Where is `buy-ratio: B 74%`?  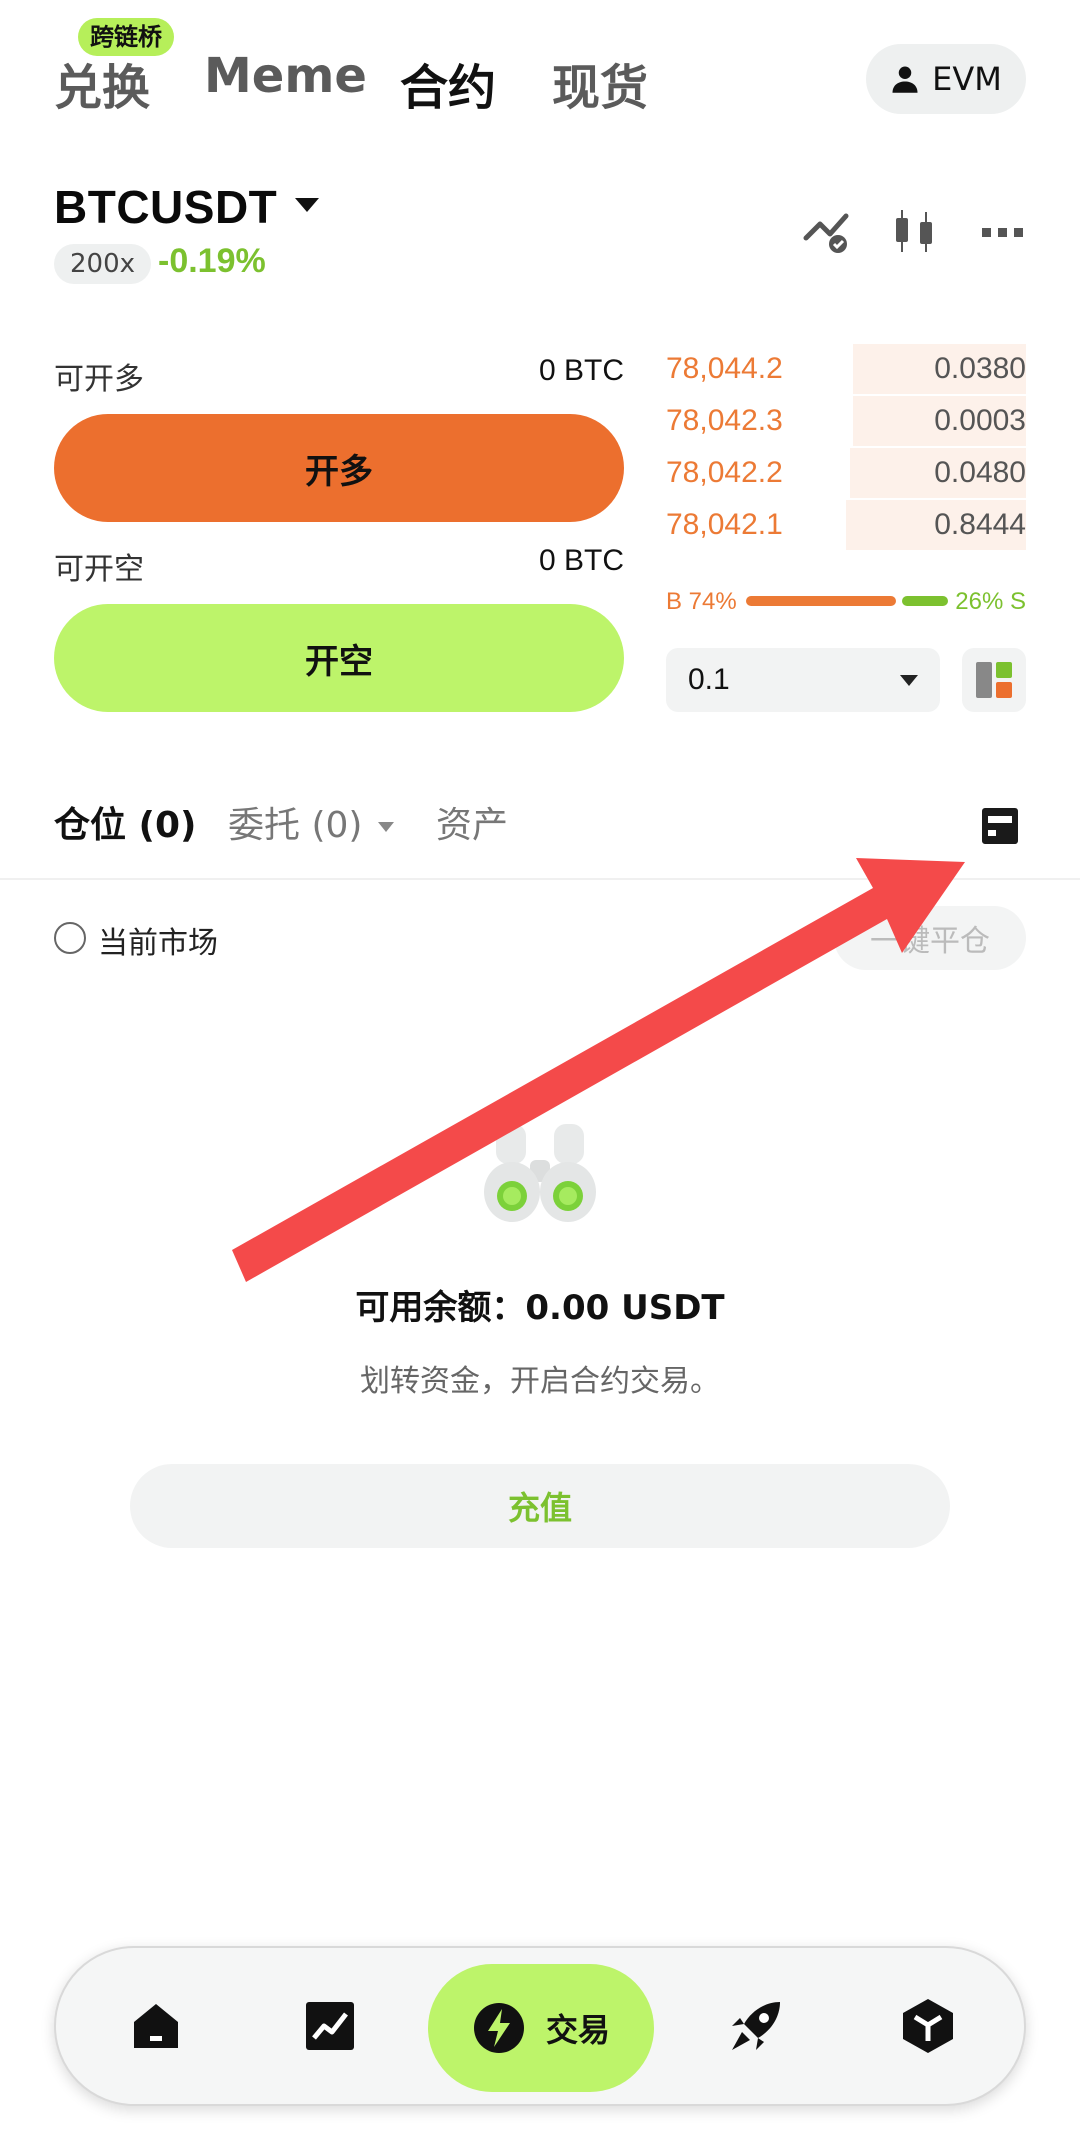 buy-ratio: B 74% is located at coordinates (701, 601).